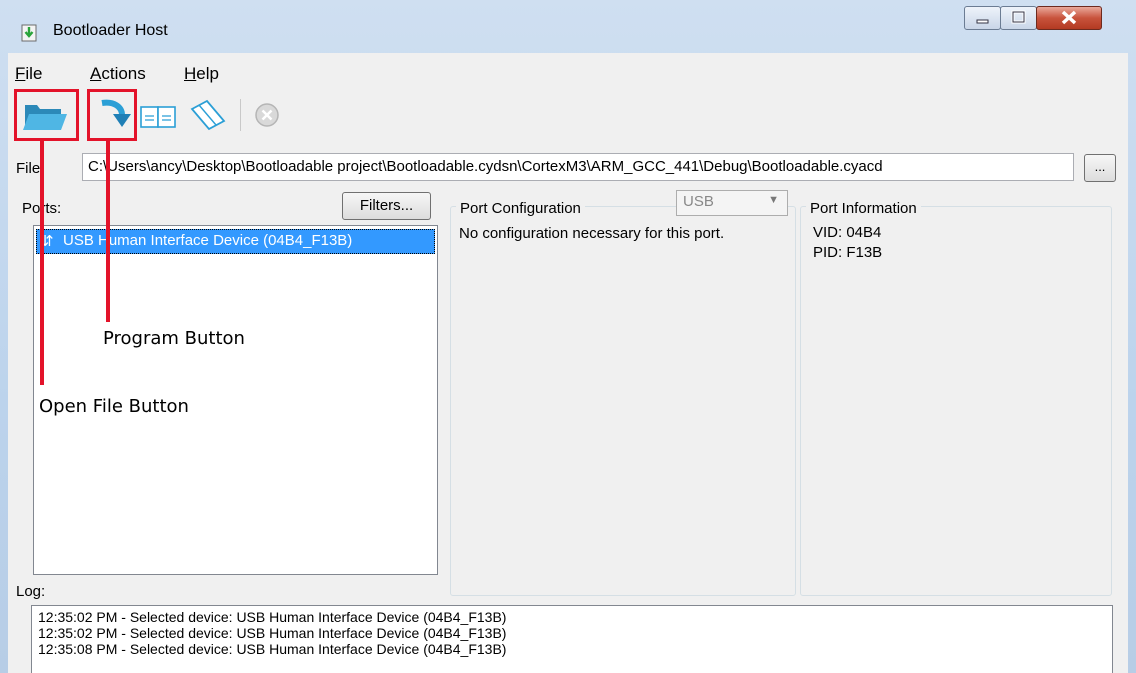  I want to click on pid-value: PID: F13B, so click(848, 252).